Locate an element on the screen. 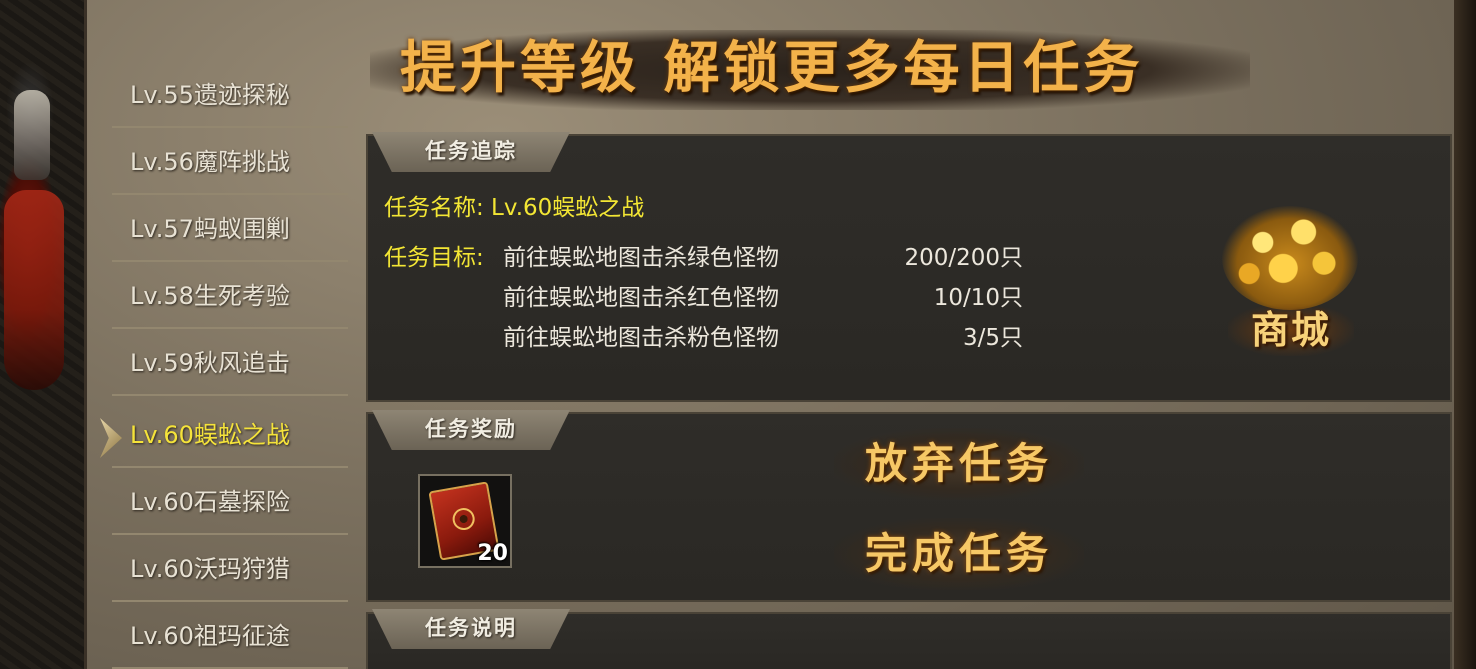  tassel-ornament is located at coordinates (32, 135).